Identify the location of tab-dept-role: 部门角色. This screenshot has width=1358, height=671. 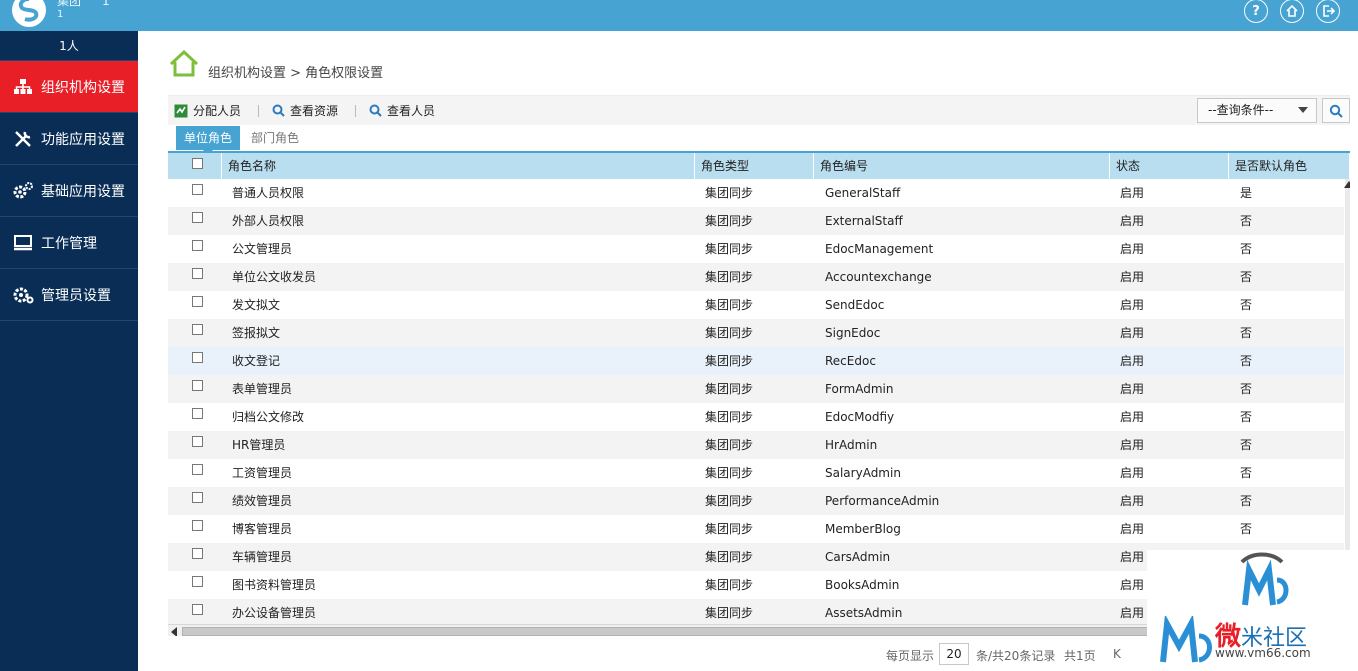
(275, 138).